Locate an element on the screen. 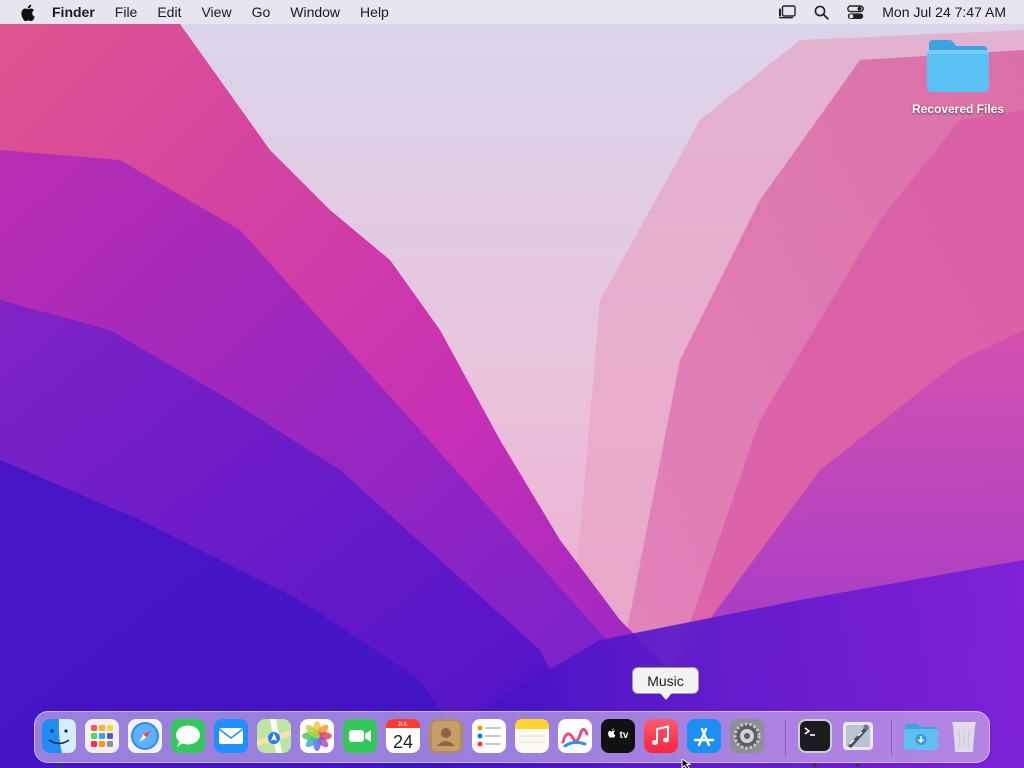  dock-item-downloads is located at coordinates (921, 737).